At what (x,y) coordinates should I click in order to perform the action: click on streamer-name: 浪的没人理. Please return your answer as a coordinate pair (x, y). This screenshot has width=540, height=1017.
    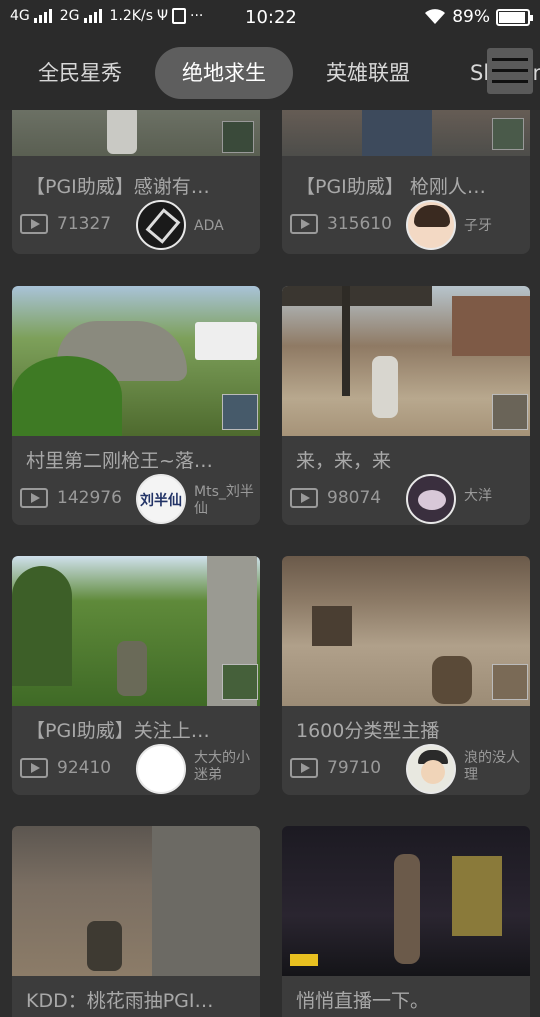
    Looking at the image, I should click on (492, 766).